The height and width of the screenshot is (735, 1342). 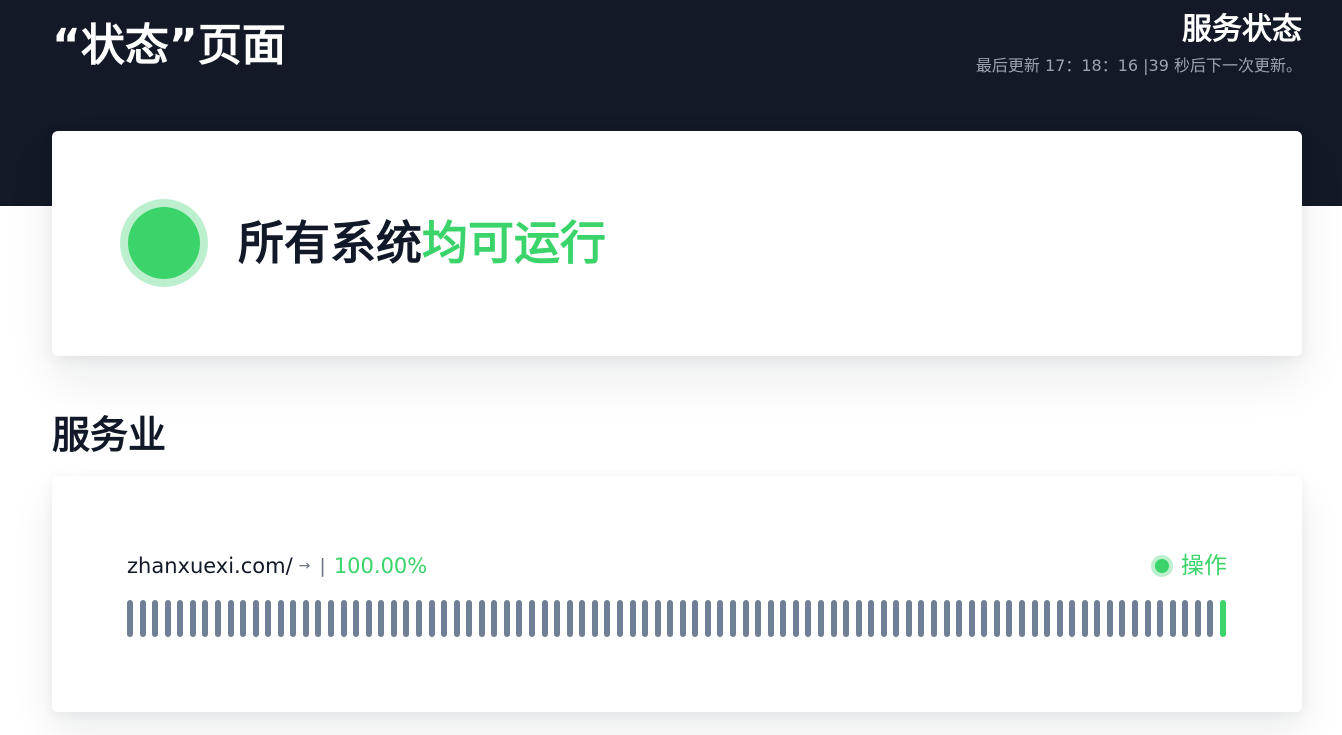 I want to click on service-status-badge: 操作, so click(x=1189, y=566).